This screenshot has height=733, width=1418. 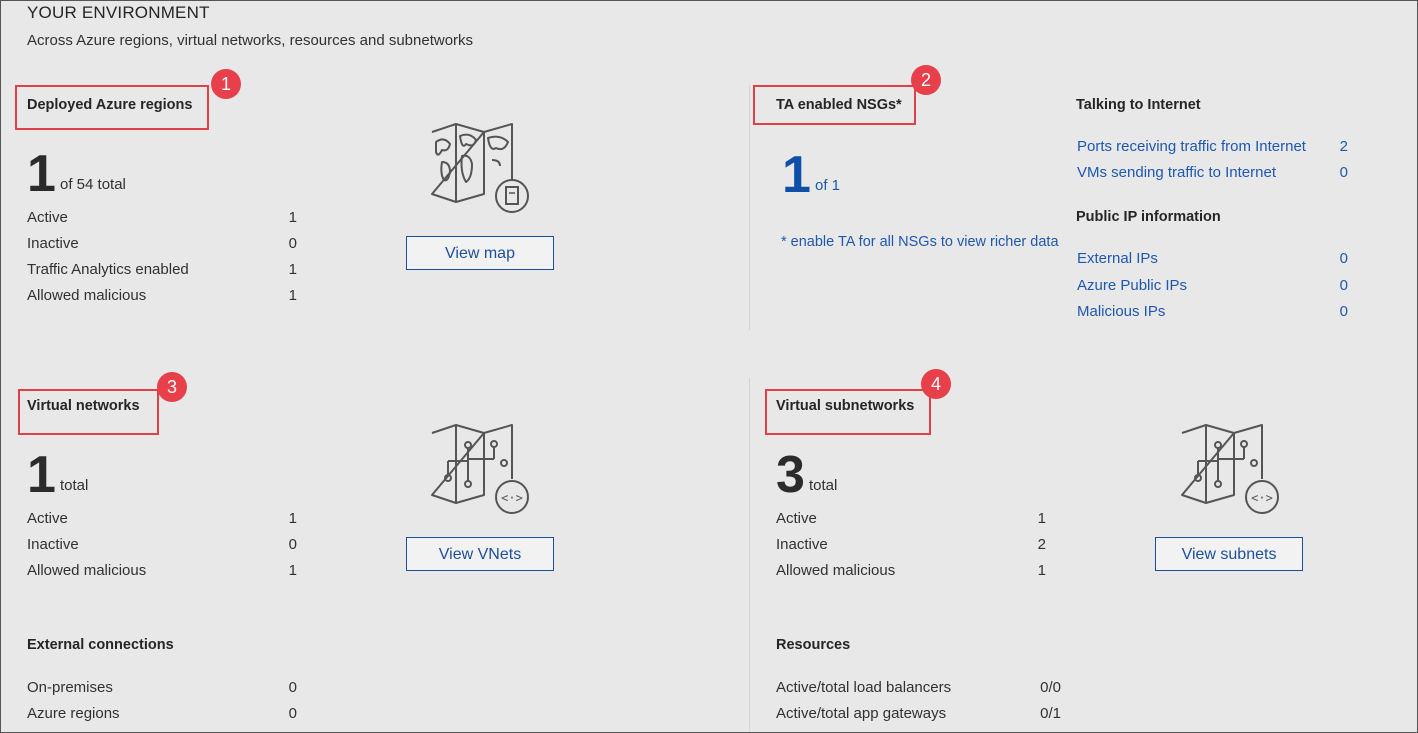 I want to click on subnets-row-label: Inactive, so click(x=802, y=544).